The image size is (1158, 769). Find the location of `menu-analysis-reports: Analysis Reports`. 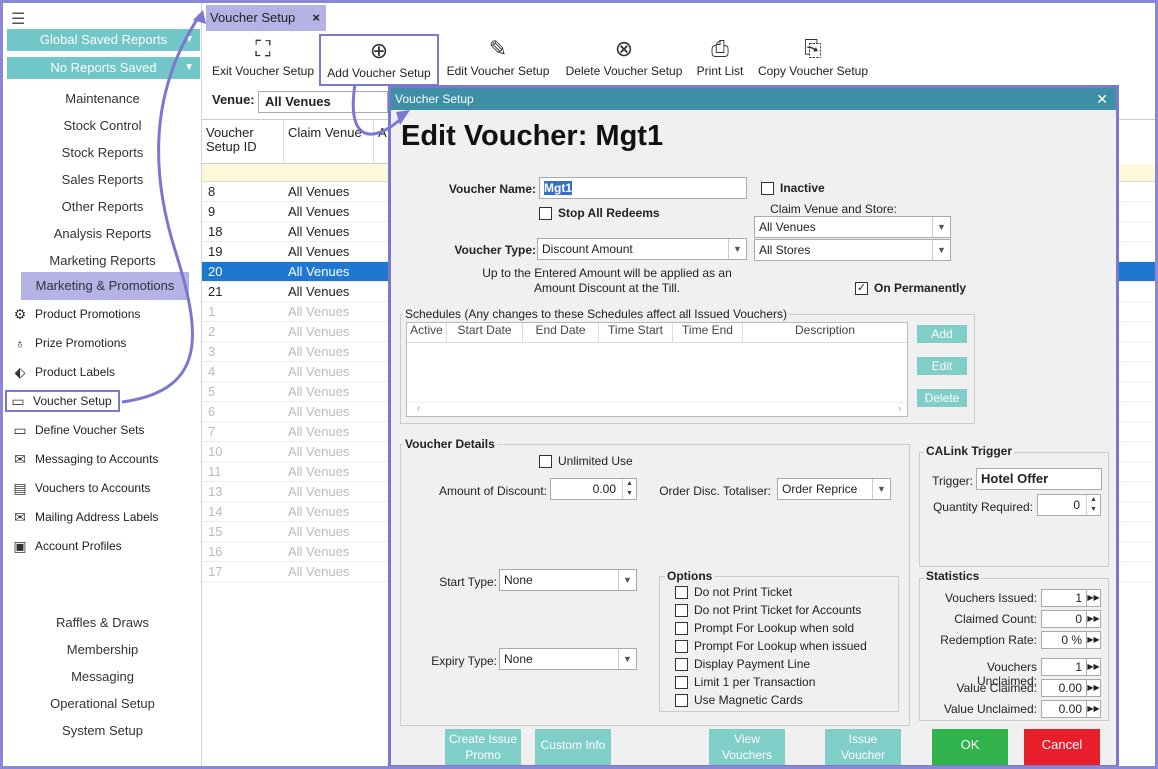

menu-analysis-reports: Analysis Reports is located at coordinates (102, 233).